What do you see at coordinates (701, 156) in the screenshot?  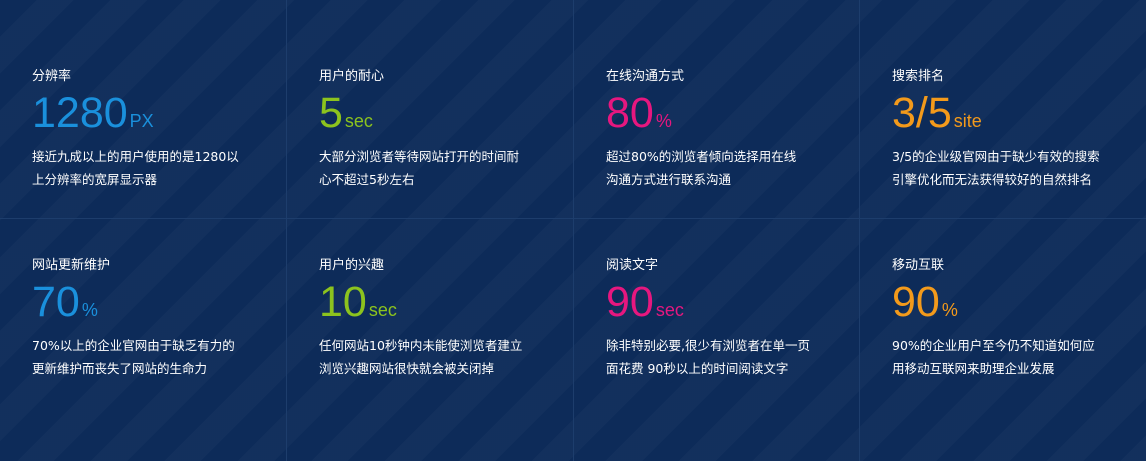 I see `stat-description-line: 超过80%的浏览者倾向选择用在线` at bounding box center [701, 156].